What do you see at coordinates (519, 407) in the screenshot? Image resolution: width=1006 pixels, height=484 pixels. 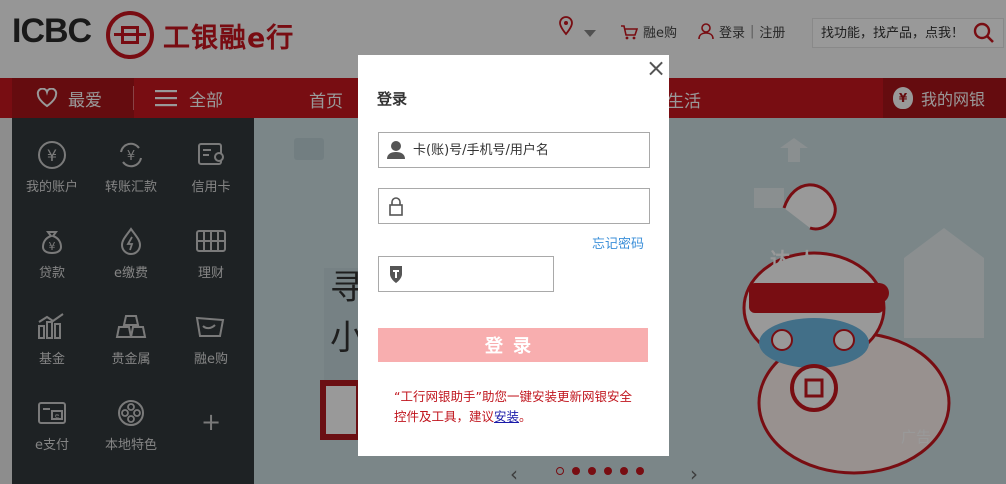 I see `security-helper-note: “工行网银助手”助您一键安装更新网银安全控件及工具，建议安装。` at bounding box center [519, 407].